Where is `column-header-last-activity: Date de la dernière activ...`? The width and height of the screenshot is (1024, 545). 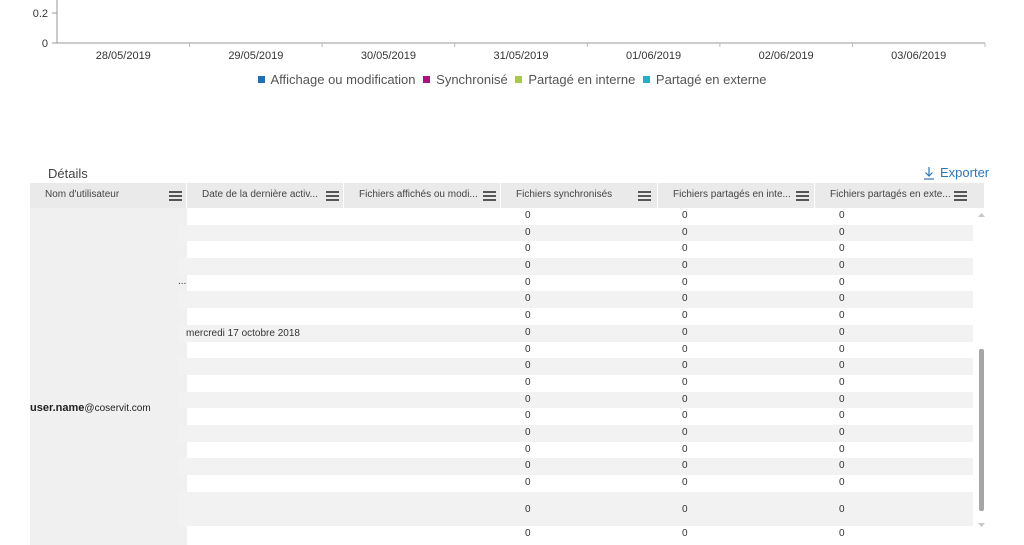
column-header-last-activity: Date de la dernière activ... is located at coordinates (265, 195).